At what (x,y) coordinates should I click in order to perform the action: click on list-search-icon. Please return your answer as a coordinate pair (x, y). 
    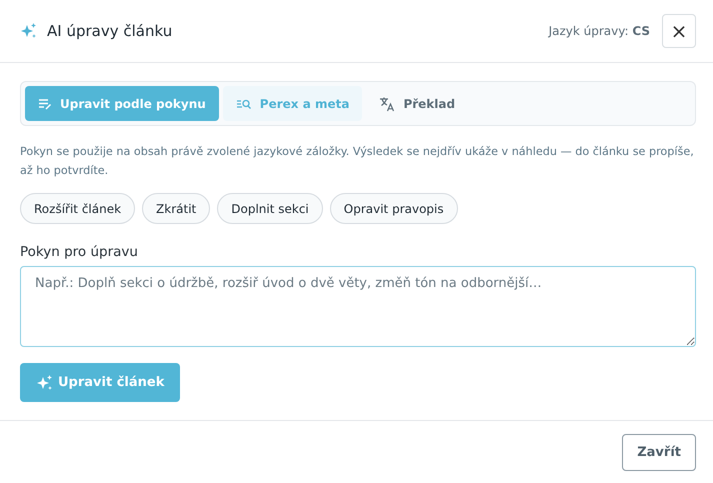
    Looking at the image, I should click on (244, 104).